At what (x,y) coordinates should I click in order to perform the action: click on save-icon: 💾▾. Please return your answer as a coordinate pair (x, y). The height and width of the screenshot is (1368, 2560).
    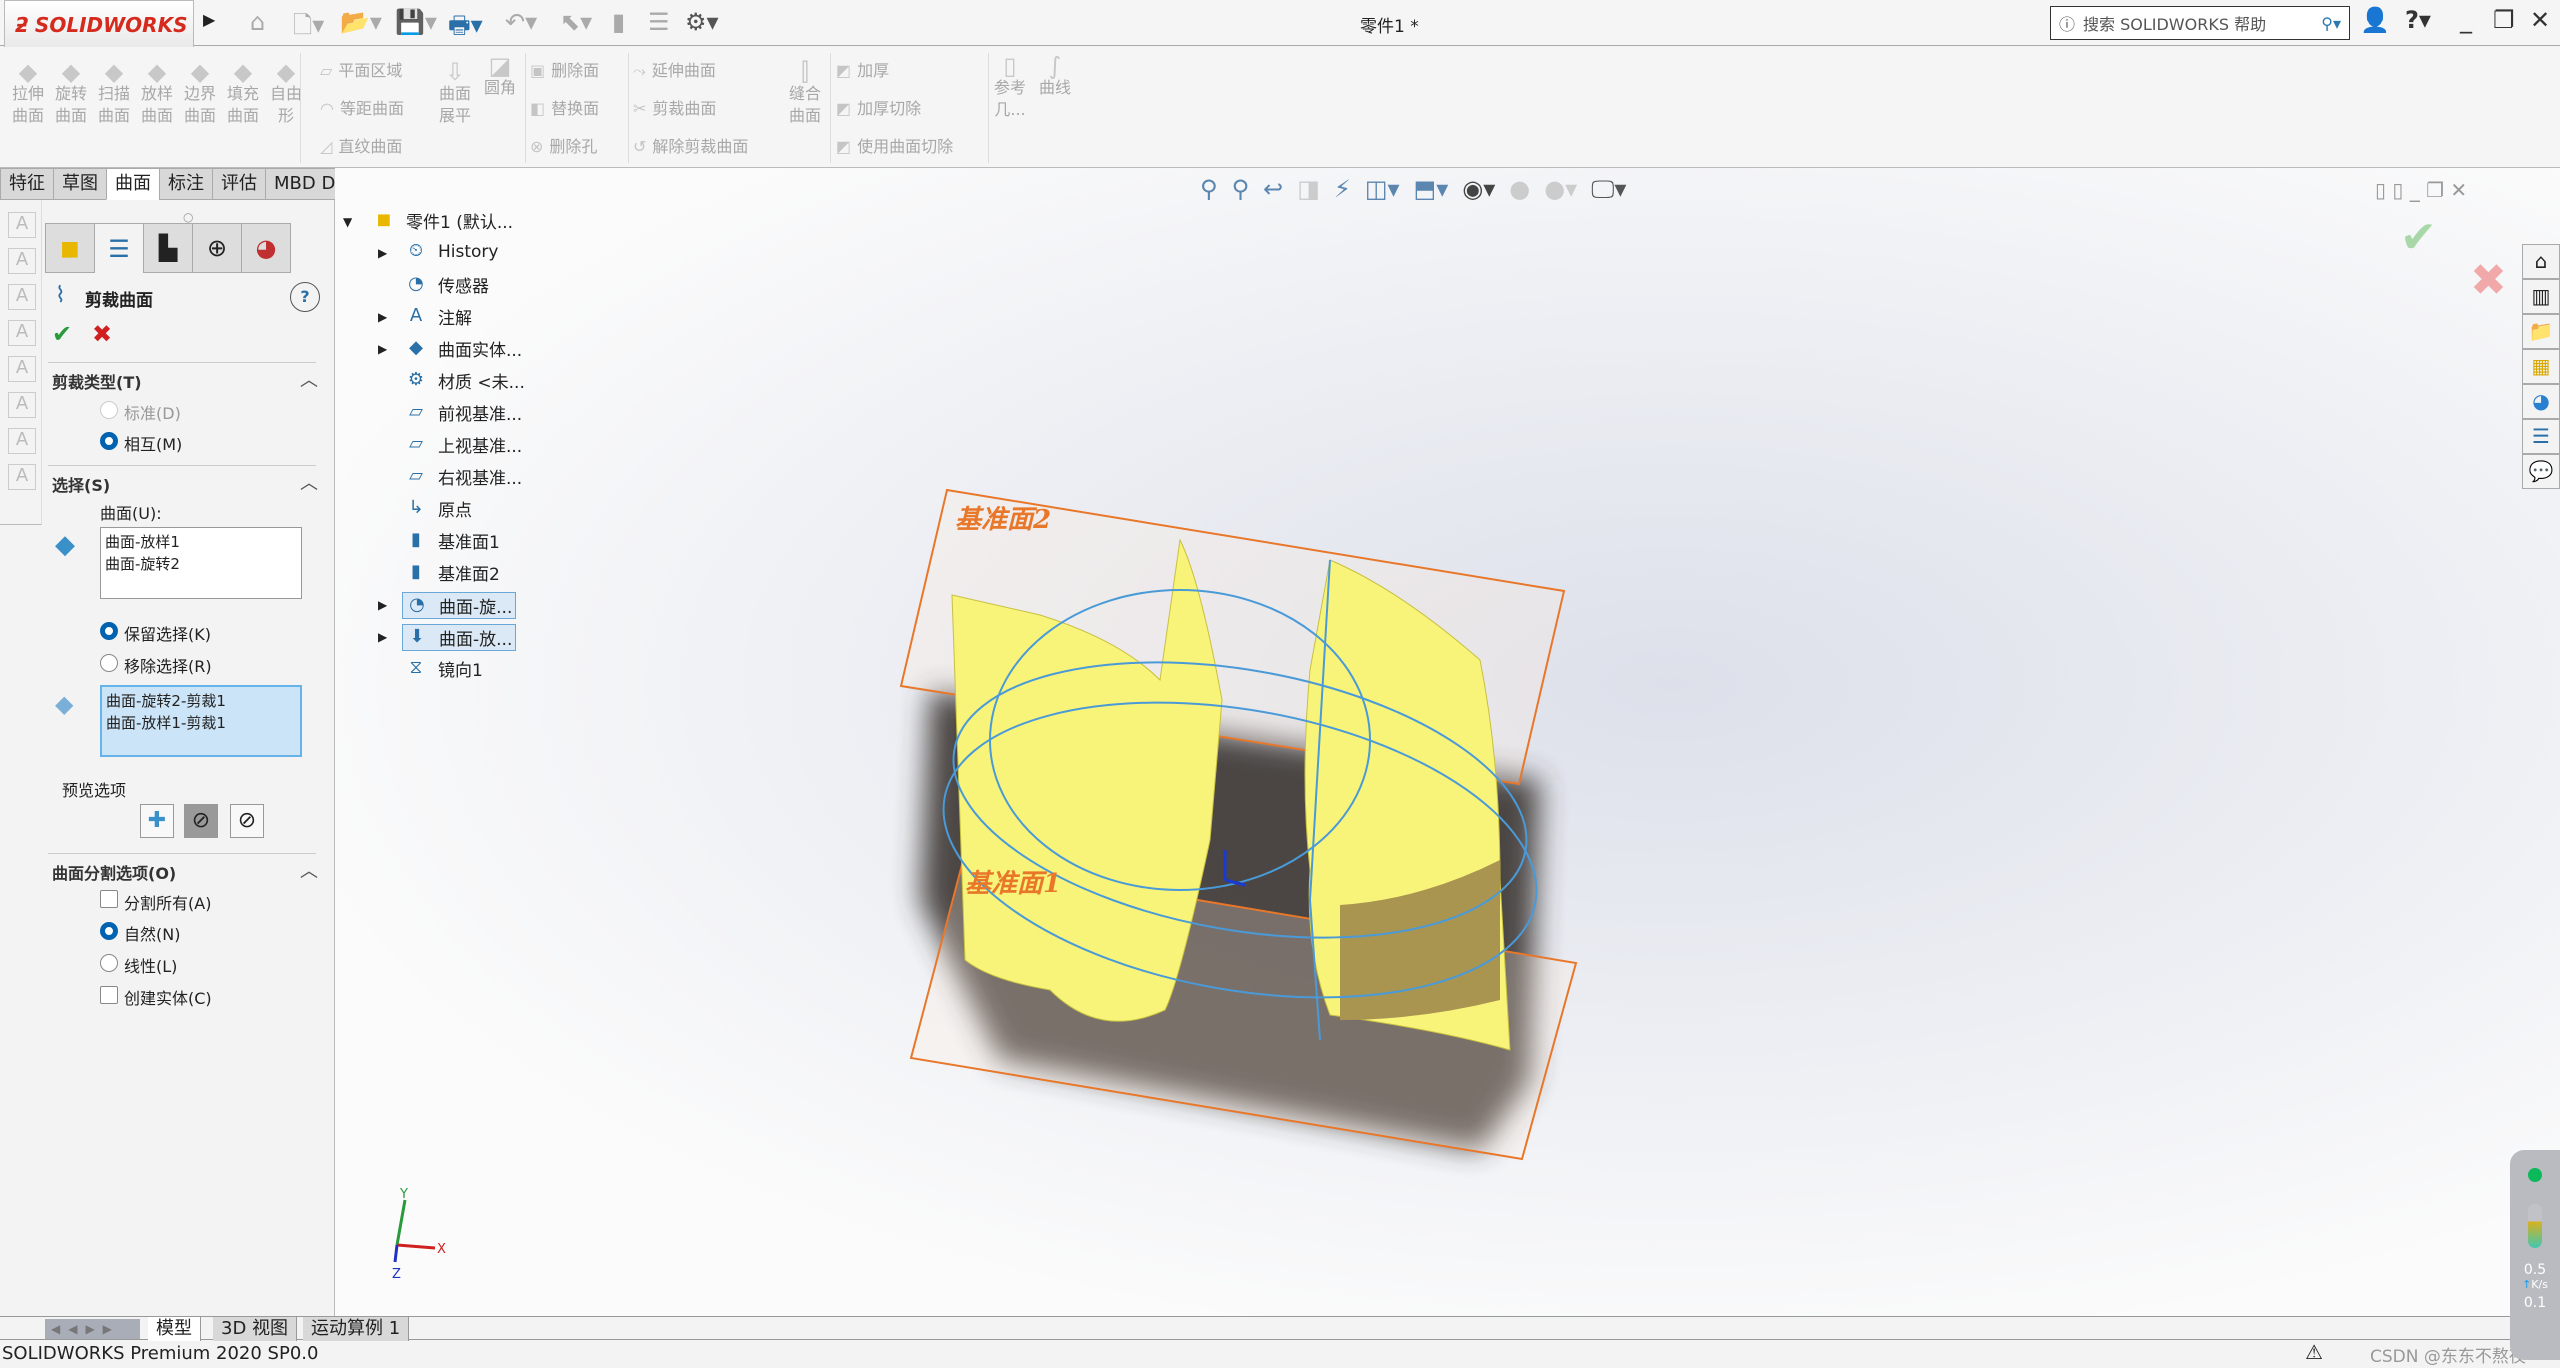
    Looking at the image, I should click on (416, 22).